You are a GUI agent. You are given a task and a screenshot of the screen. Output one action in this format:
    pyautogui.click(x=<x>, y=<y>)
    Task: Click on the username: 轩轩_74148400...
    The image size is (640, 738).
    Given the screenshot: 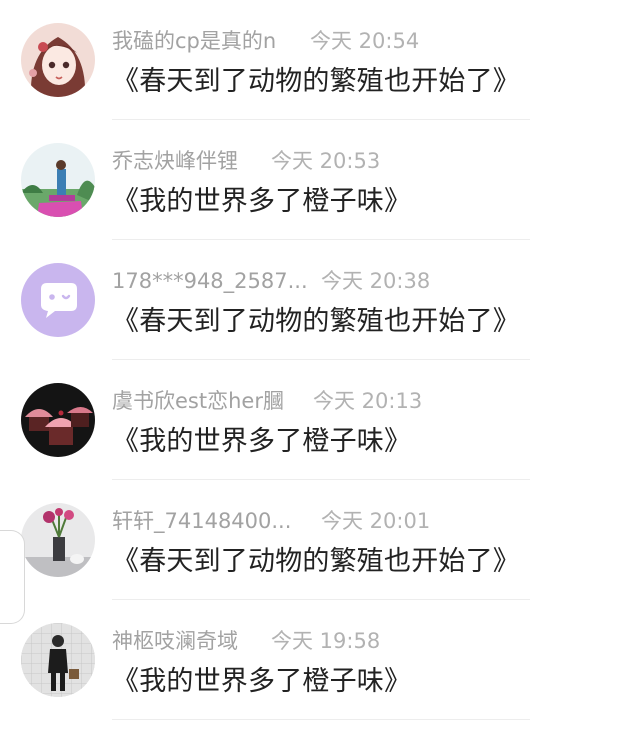 What is the action you would take?
    pyautogui.click(x=201, y=521)
    